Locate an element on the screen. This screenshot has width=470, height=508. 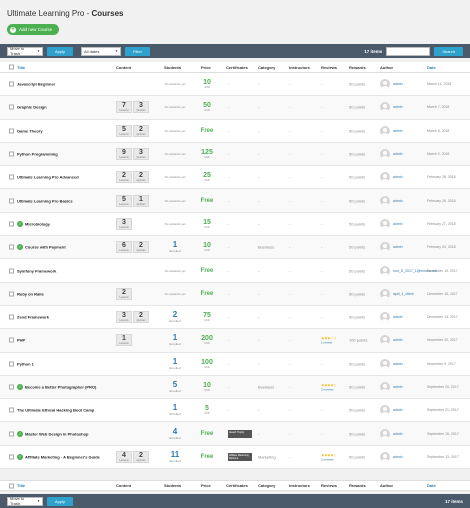
course-title-link: Javascript Beginner is located at coordinates (36, 84).